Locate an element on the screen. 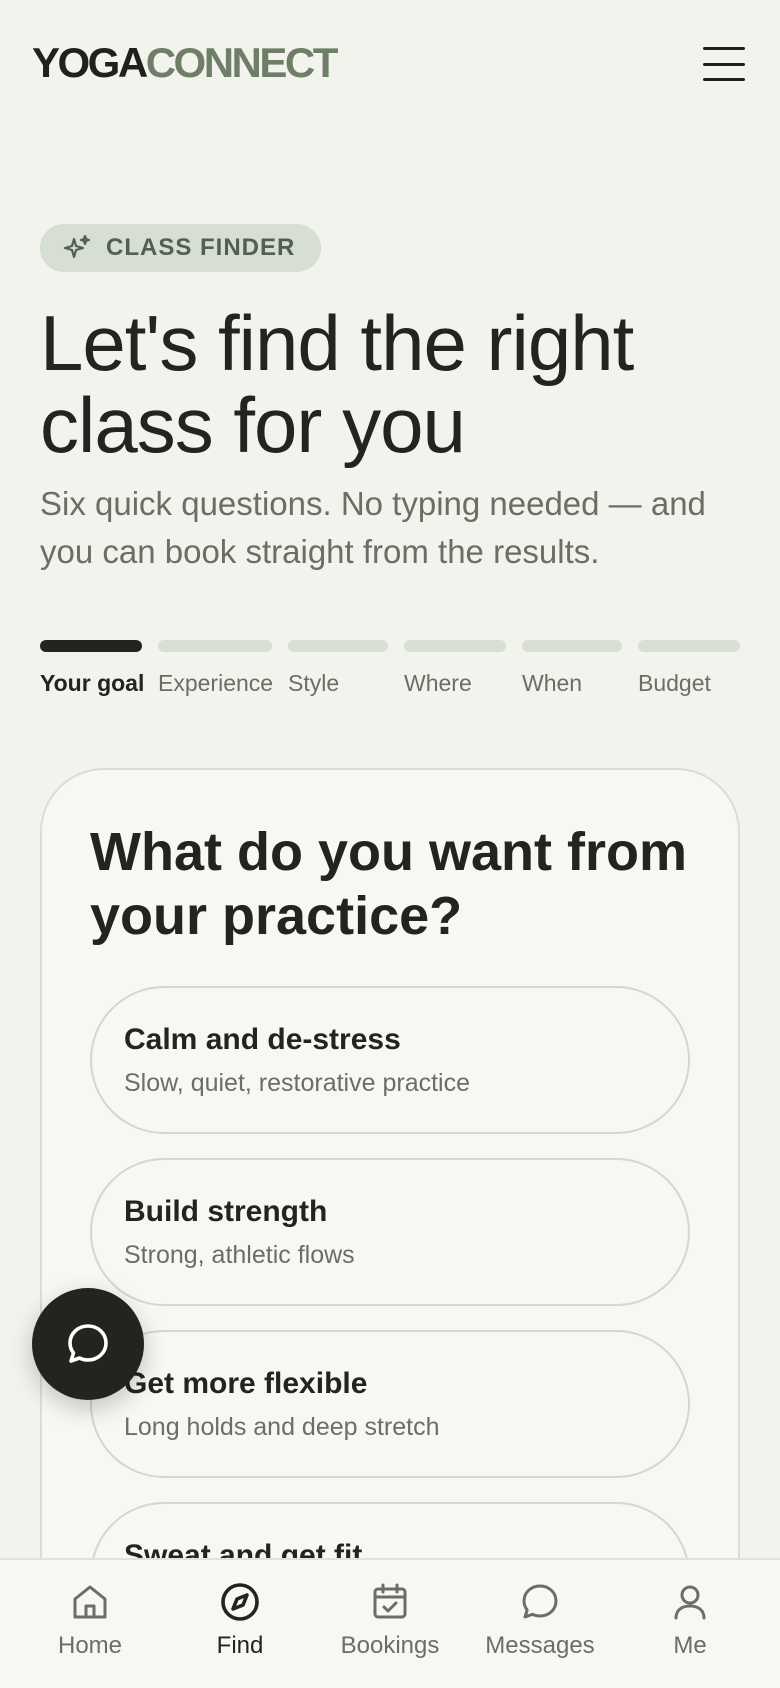 The width and height of the screenshot is (780, 1688). option-title: Calm and de-stress is located at coordinates (262, 1039).